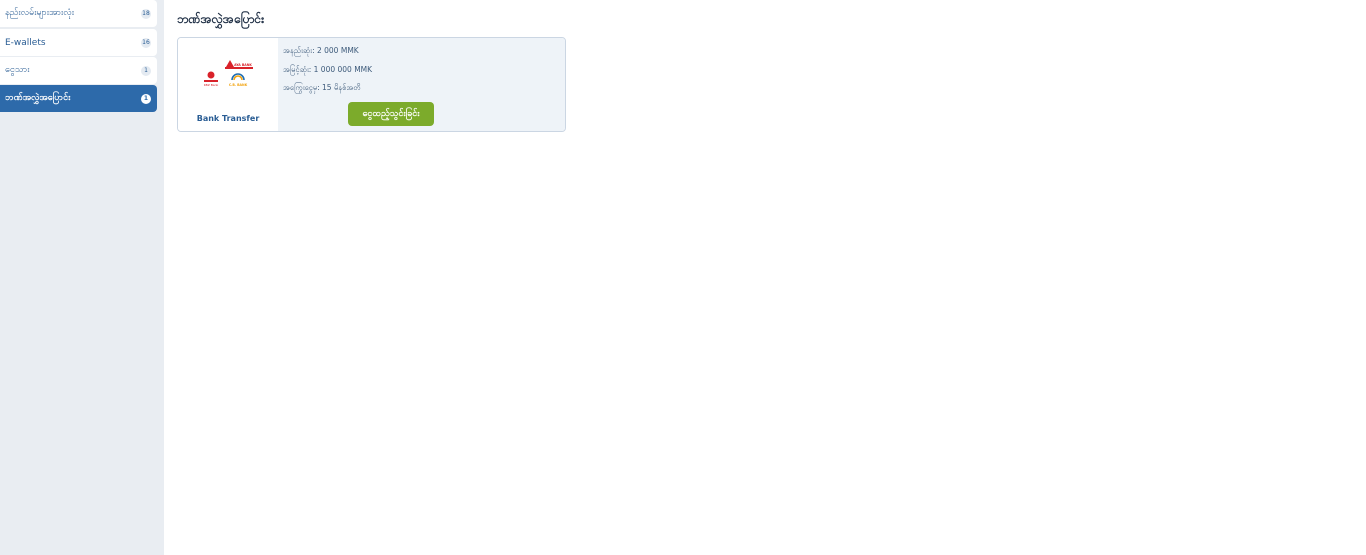 The image size is (1366, 555). Describe the element at coordinates (146, 13) in the screenshot. I see `count-badge: 18` at that location.